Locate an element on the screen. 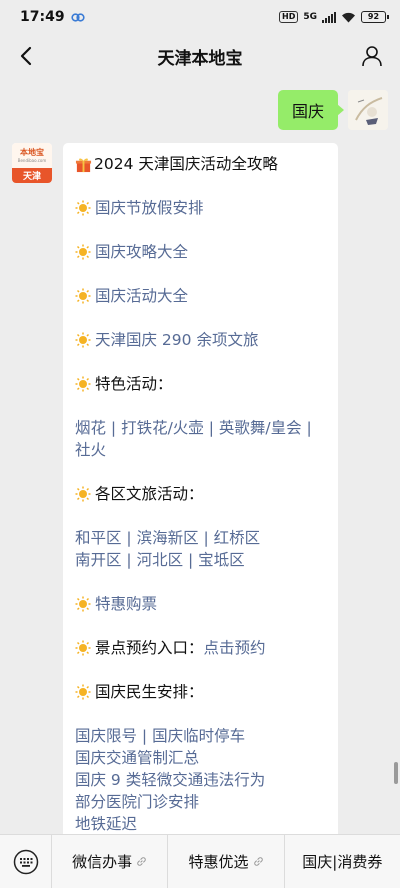  scrollbar-handle is located at coordinates (396, 773).